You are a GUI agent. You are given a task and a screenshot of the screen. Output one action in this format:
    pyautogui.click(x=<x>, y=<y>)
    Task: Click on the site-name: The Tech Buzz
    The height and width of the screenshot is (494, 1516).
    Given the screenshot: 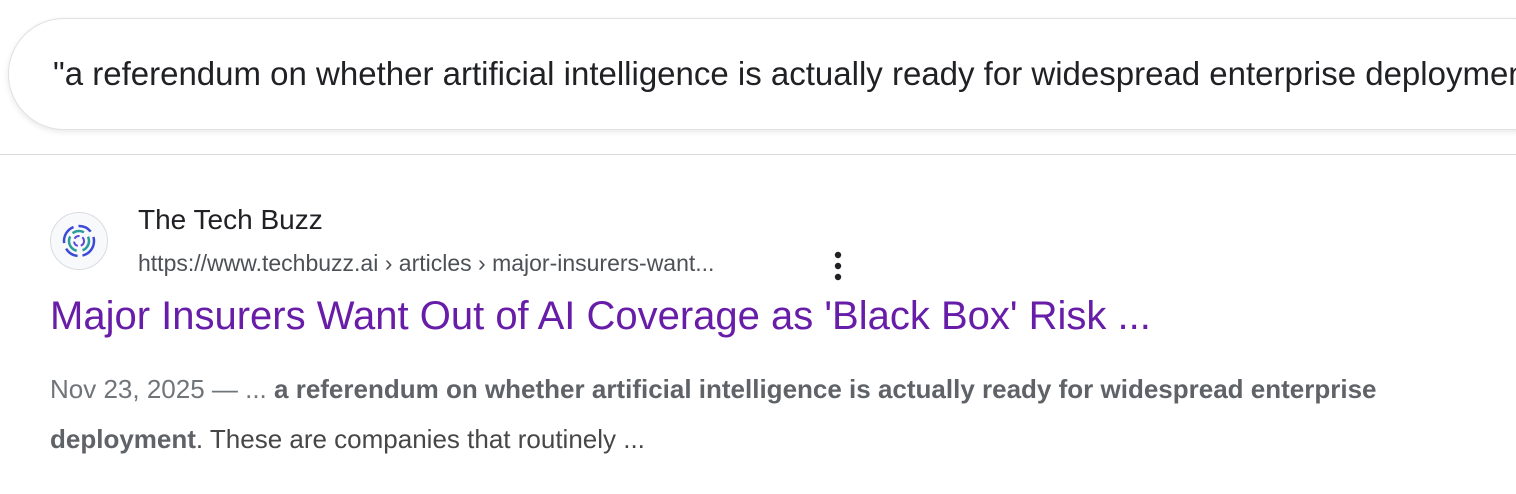 What is the action you would take?
    pyautogui.click(x=230, y=220)
    